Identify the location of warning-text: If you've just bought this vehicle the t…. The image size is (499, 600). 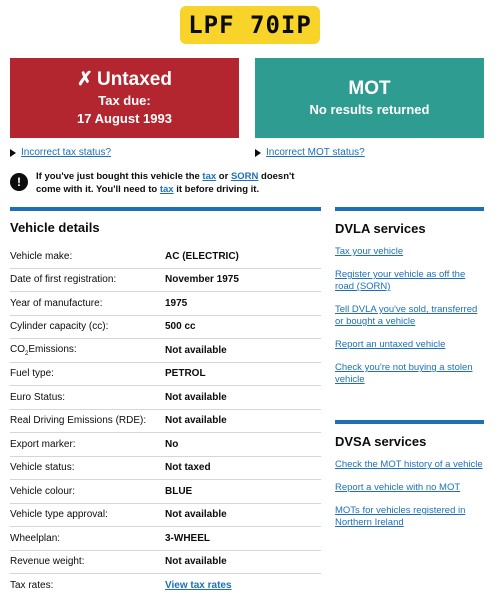
(173, 183).